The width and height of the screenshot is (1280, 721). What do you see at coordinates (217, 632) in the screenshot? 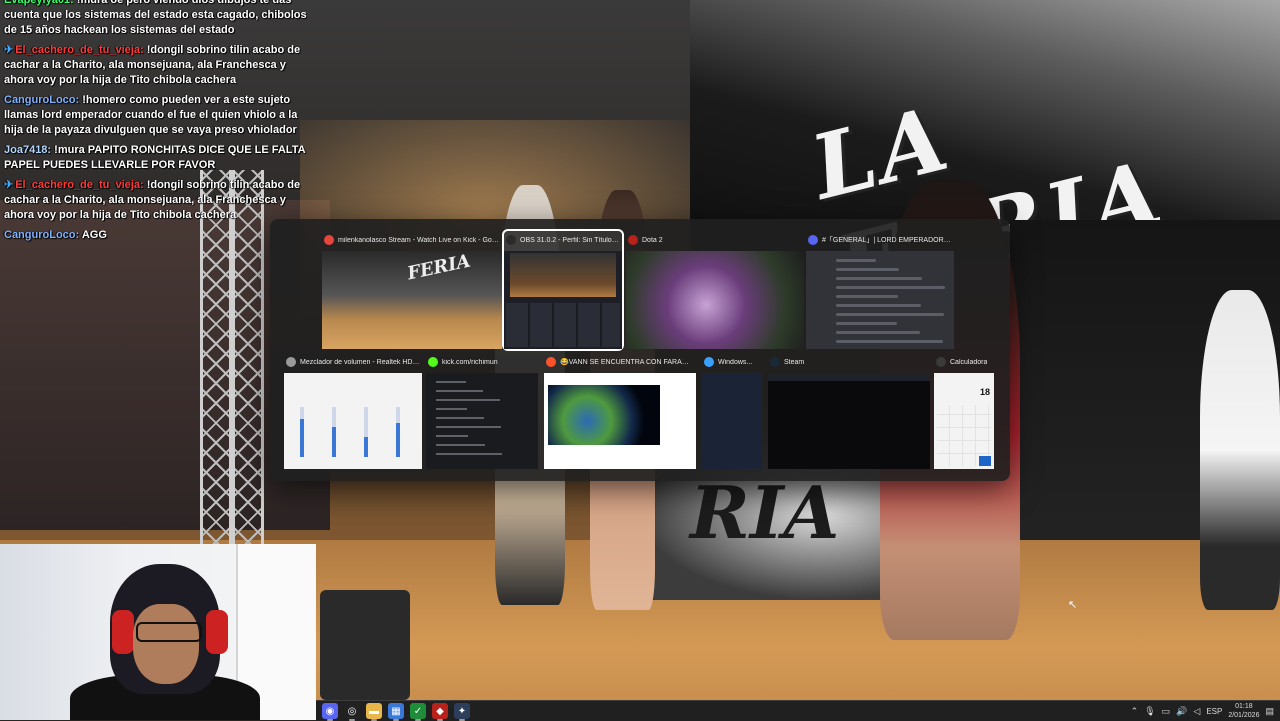
I see `headset-right` at bounding box center [217, 632].